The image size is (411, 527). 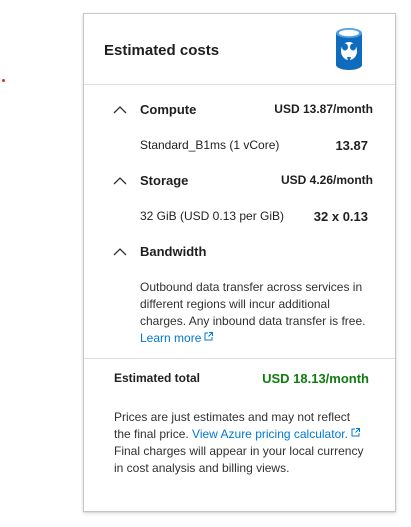 I want to click on compute-section-toggle: Compute USD 13.87/month, so click(x=243, y=111).